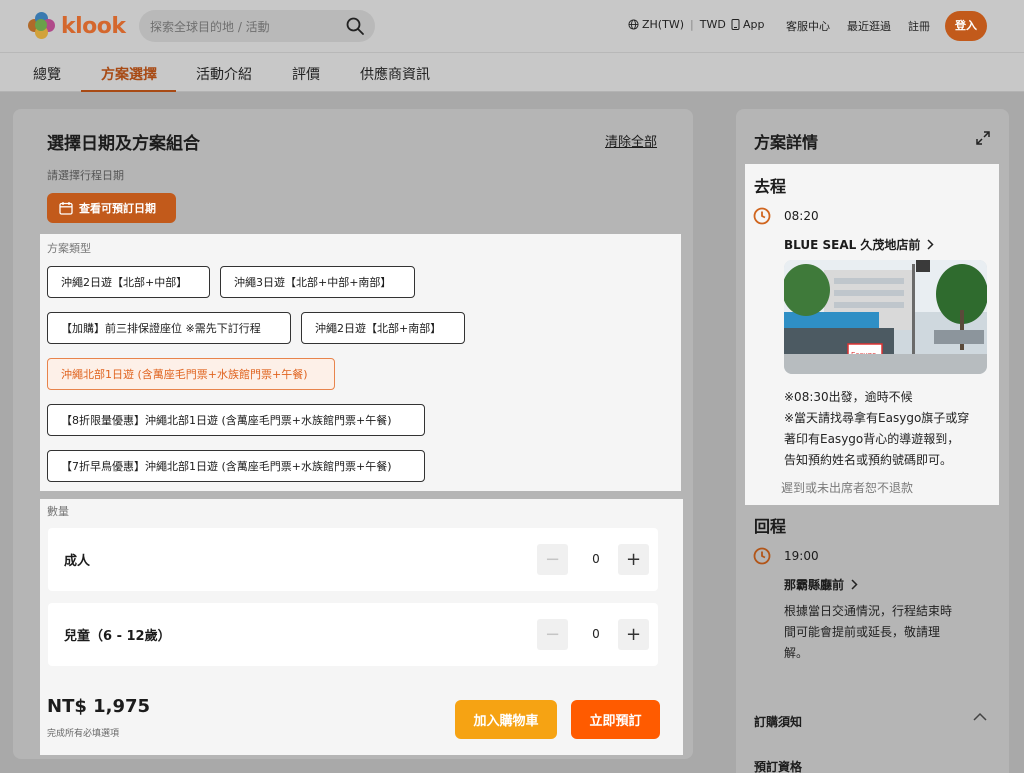  I want to click on meeting-point-photo: Easygo, so click(885, 317).